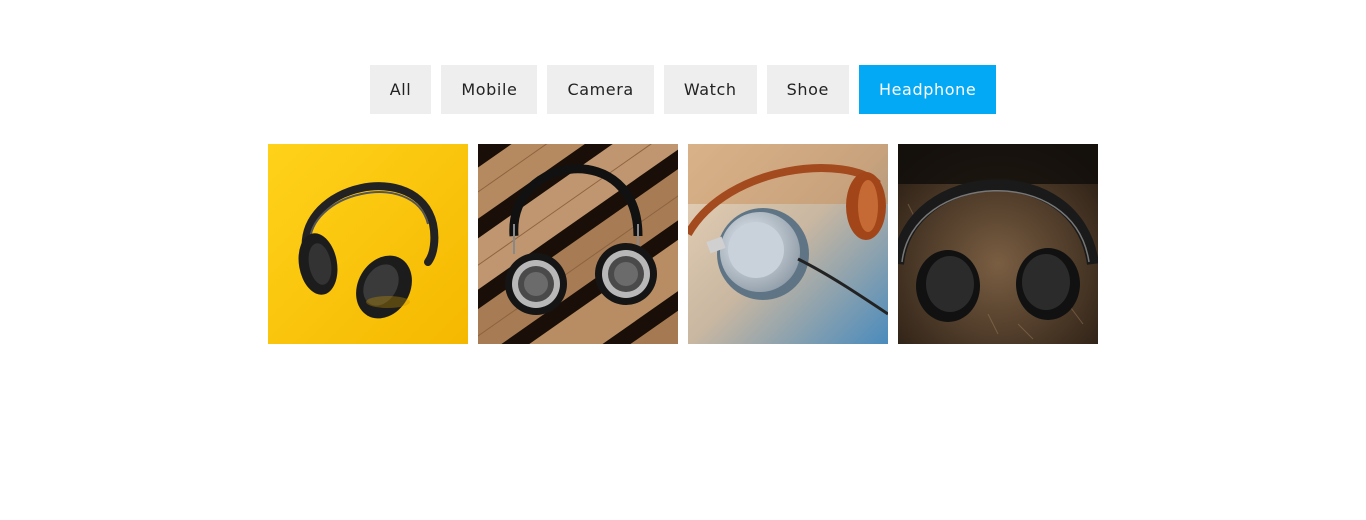  Describe the element at coordinates (400, 89) in the screenshot. I see `filter-all-button: All` at that location.